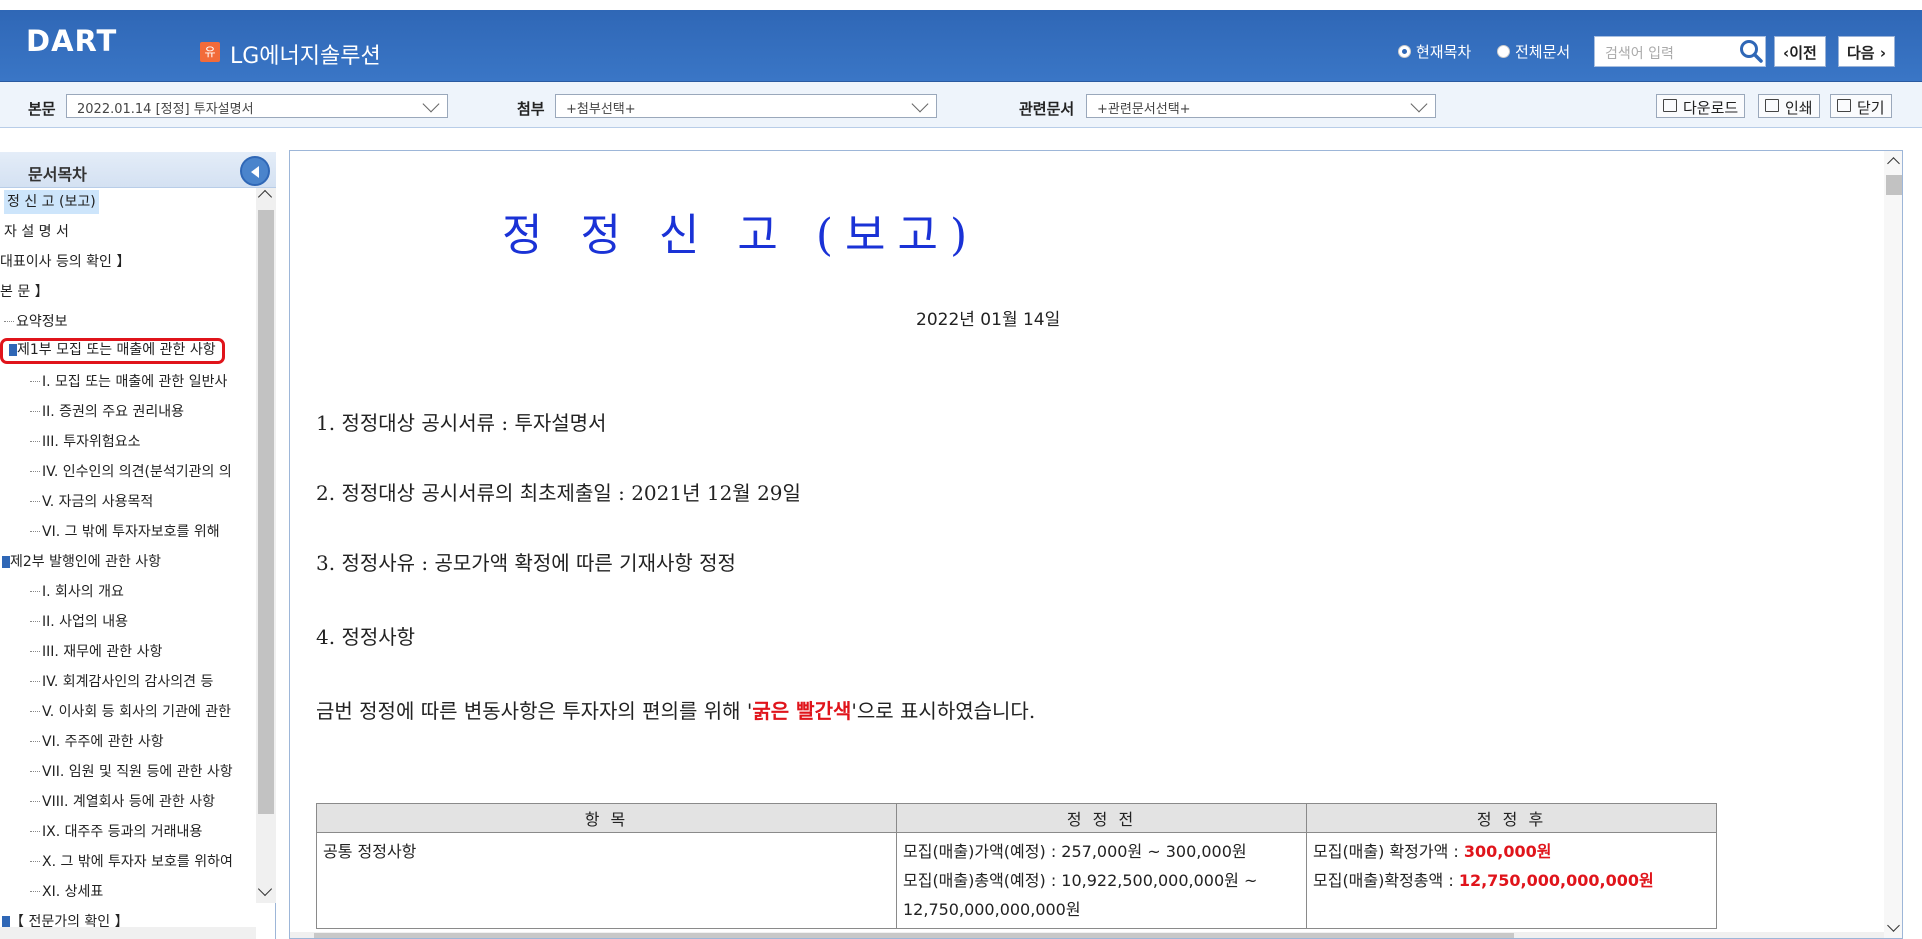 The height and width of the screenshot is (939, 1922). What do you see at coordinates (526, 563) in the screenshot?
I see `item-correction-reason: 3. 정정사유 : 공모가액 확정에 따른 기재사항 정정` at bounding box center [526, 563].